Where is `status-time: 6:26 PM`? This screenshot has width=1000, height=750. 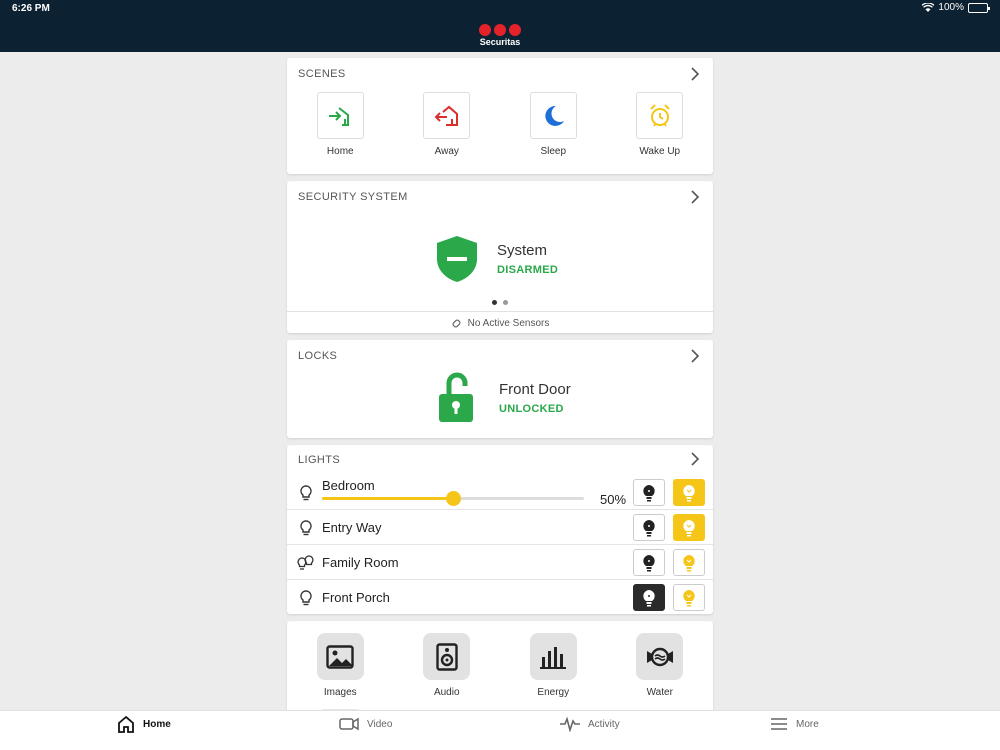
status-time: 6:26 PM is located at coordinates (31, 8).